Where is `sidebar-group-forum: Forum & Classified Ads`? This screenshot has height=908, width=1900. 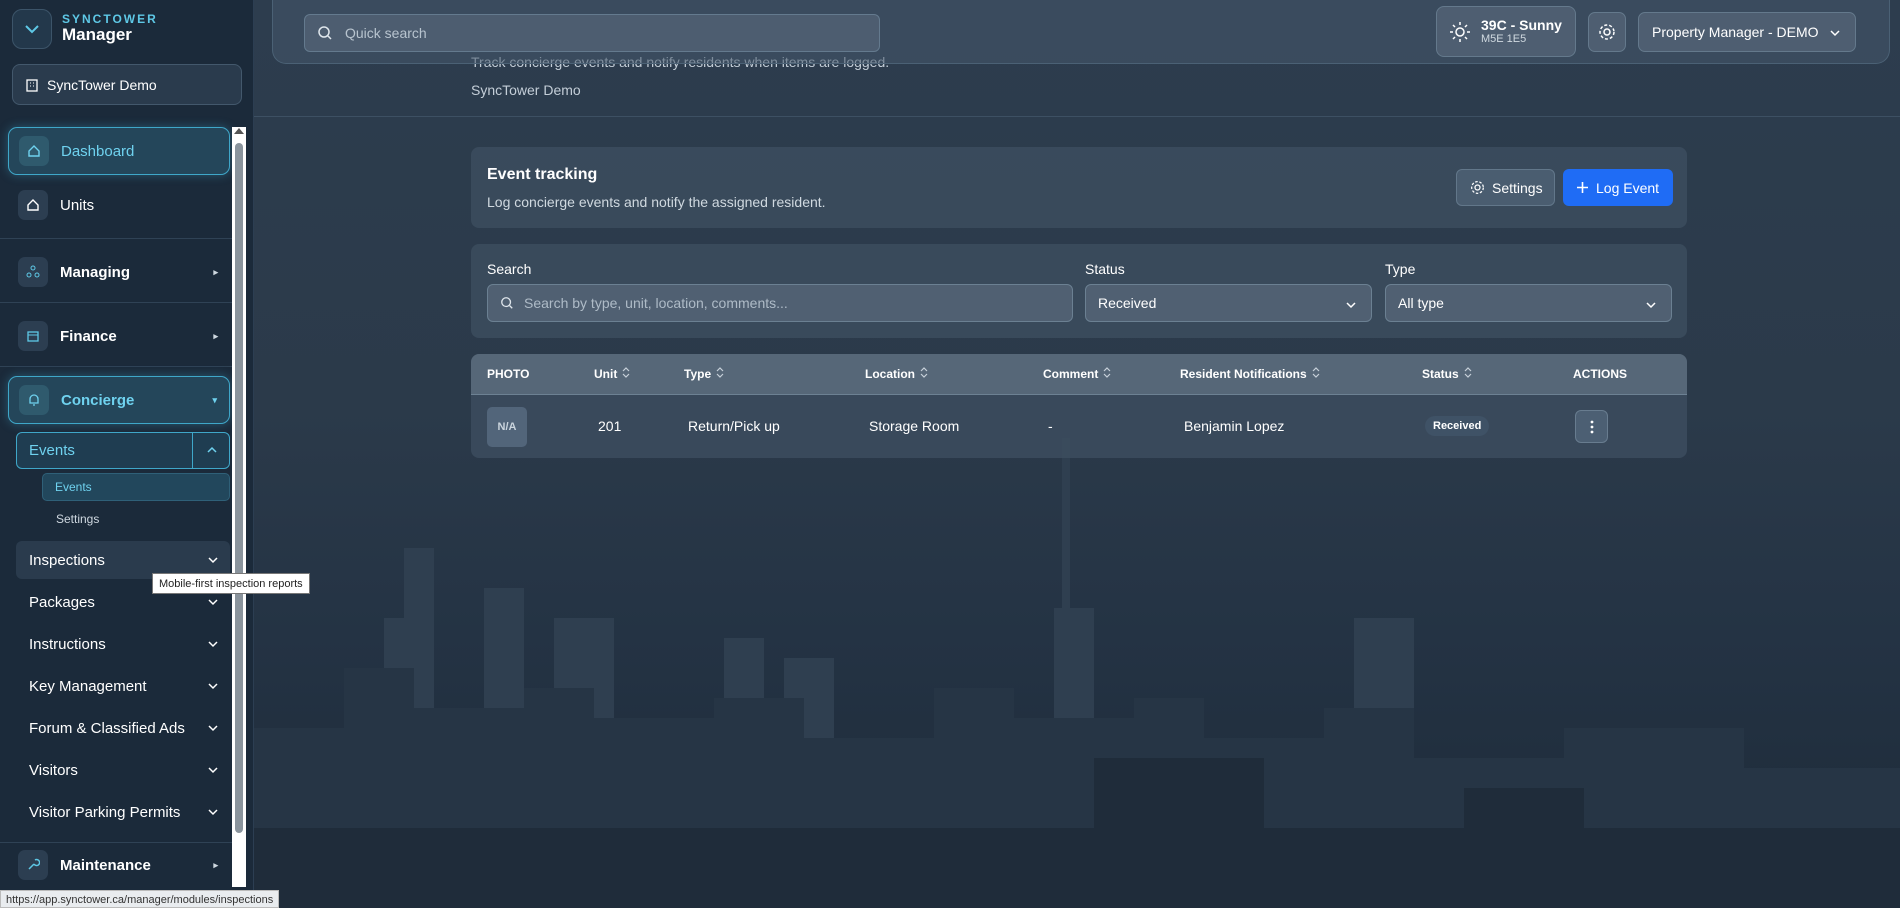 sidebar-group-forum: Forum & Classified Ads is located at coordinates (123, 728).